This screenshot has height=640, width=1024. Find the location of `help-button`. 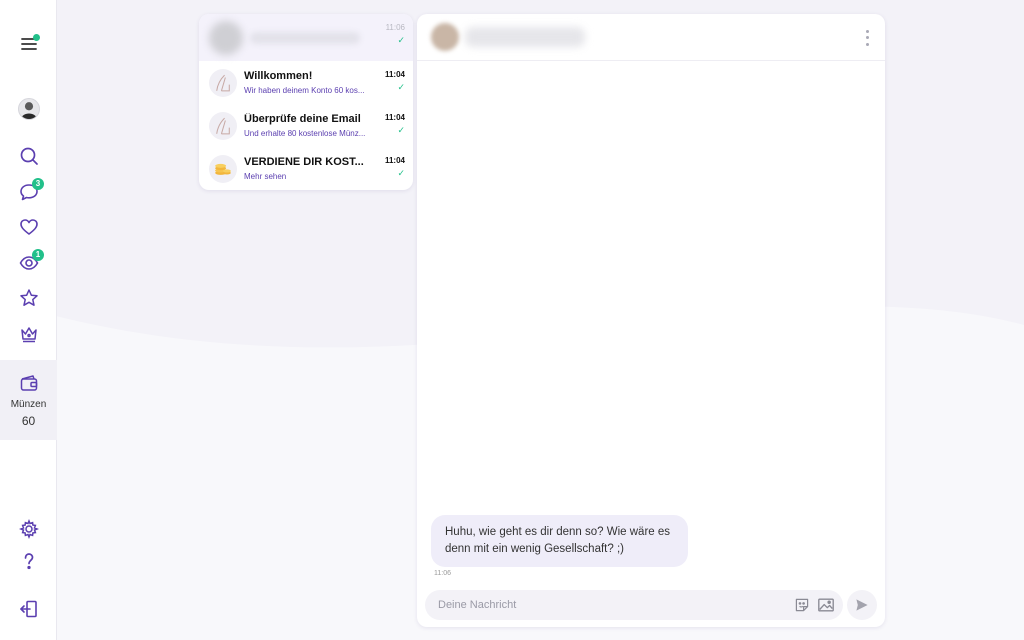

help-button is located at coordinates (28, 561).